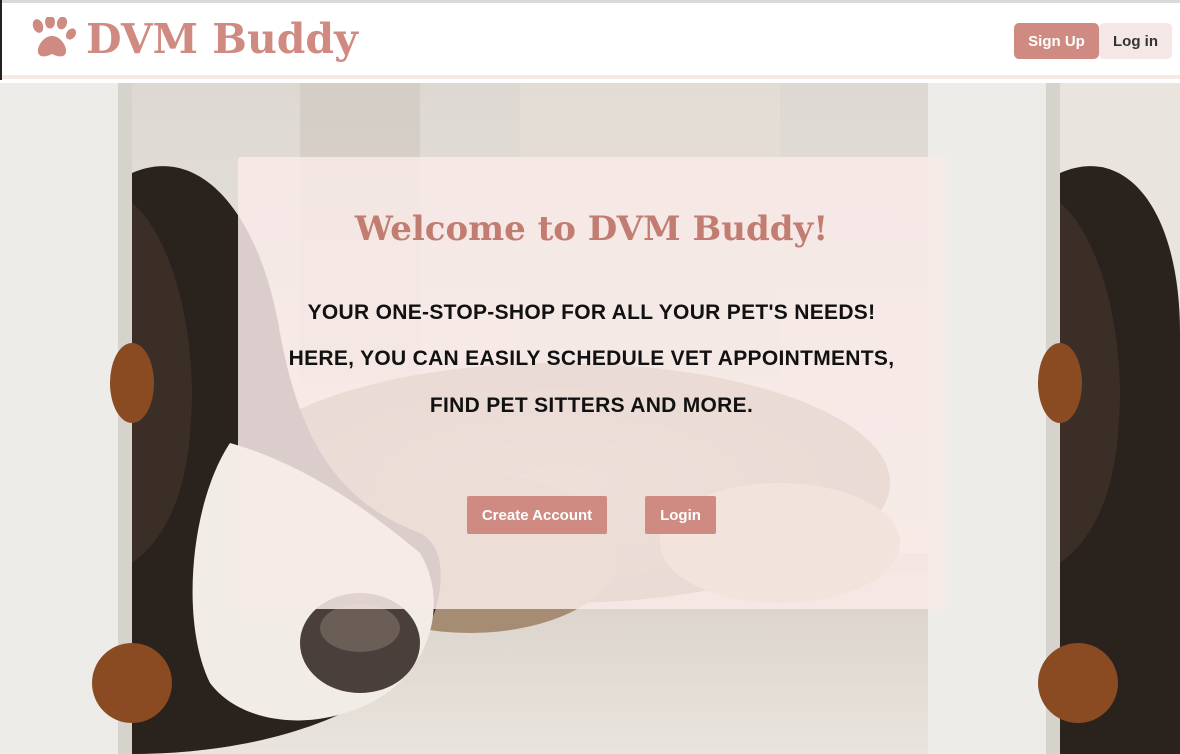  I want to click on brand-logo: DVM Buddy, so click(193, 39).